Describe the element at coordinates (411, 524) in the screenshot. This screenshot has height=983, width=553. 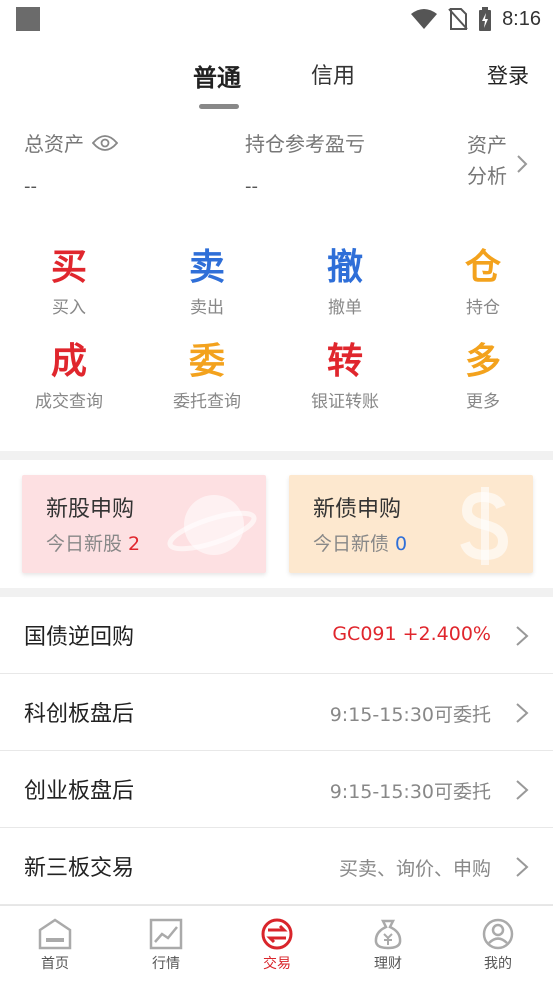
I see `bond-subscription-card: 新债申购 今日新债 0` at that location.